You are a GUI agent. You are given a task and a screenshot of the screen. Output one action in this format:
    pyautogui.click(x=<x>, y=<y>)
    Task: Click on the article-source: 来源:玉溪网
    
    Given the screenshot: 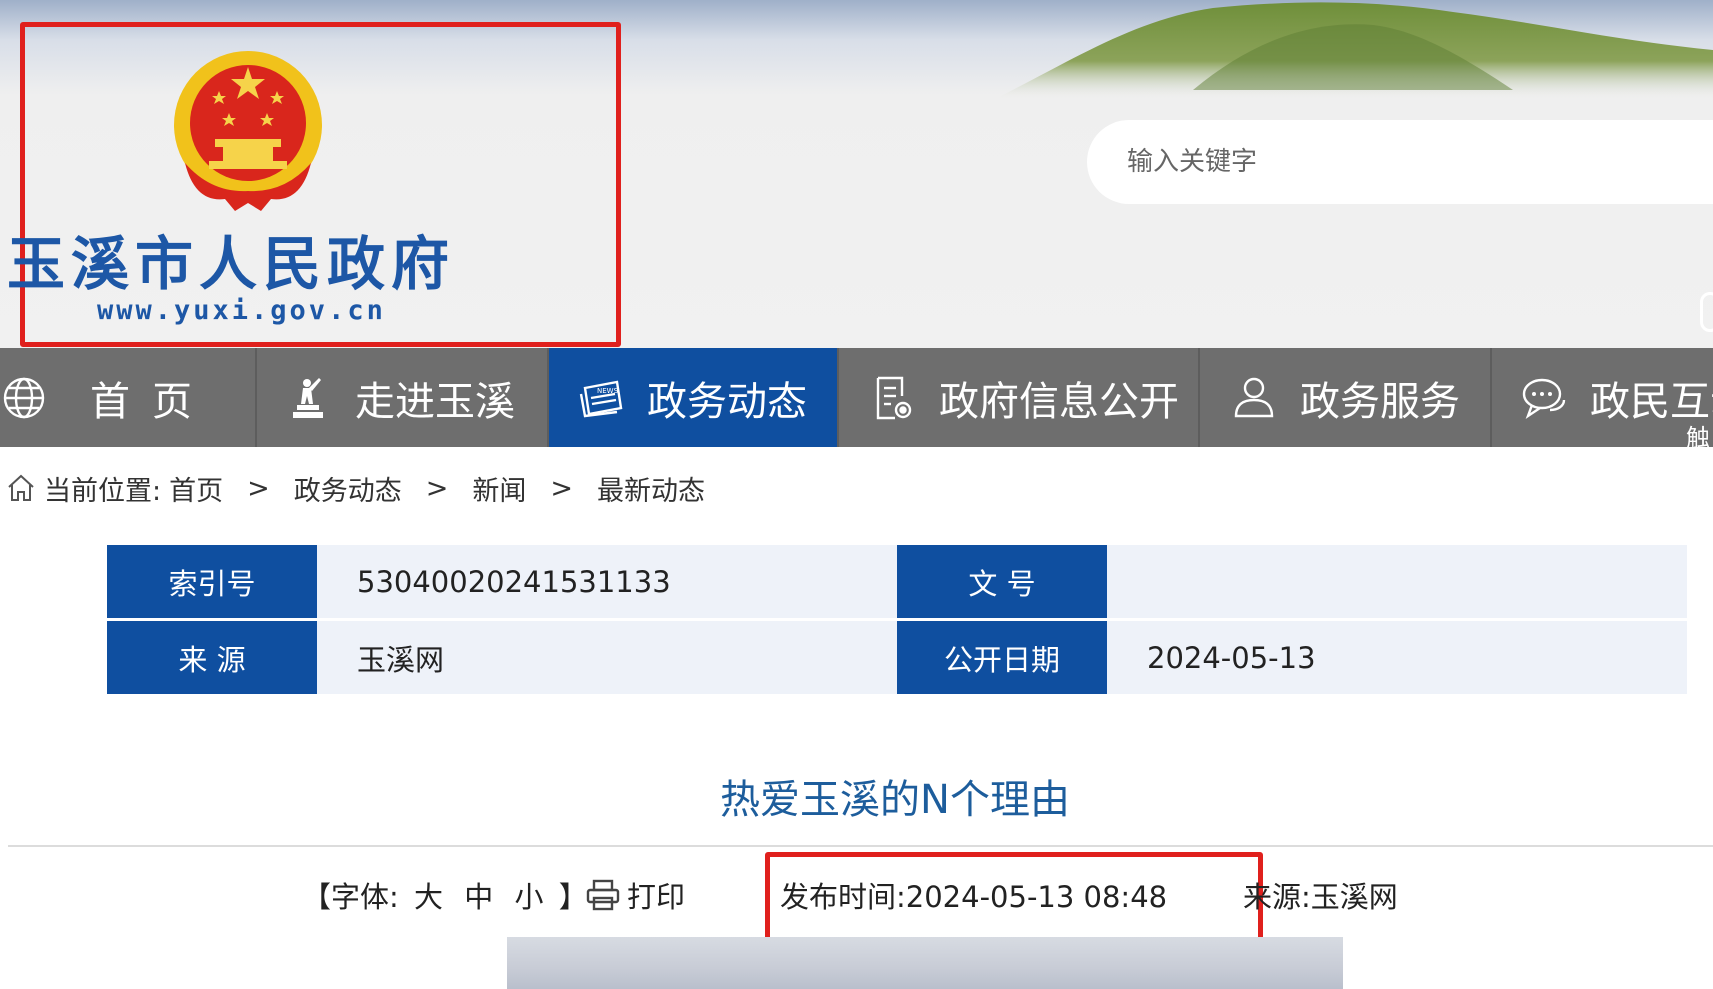 What is the action you would take?
    pyautogui.click(x=1320, y=897)
    